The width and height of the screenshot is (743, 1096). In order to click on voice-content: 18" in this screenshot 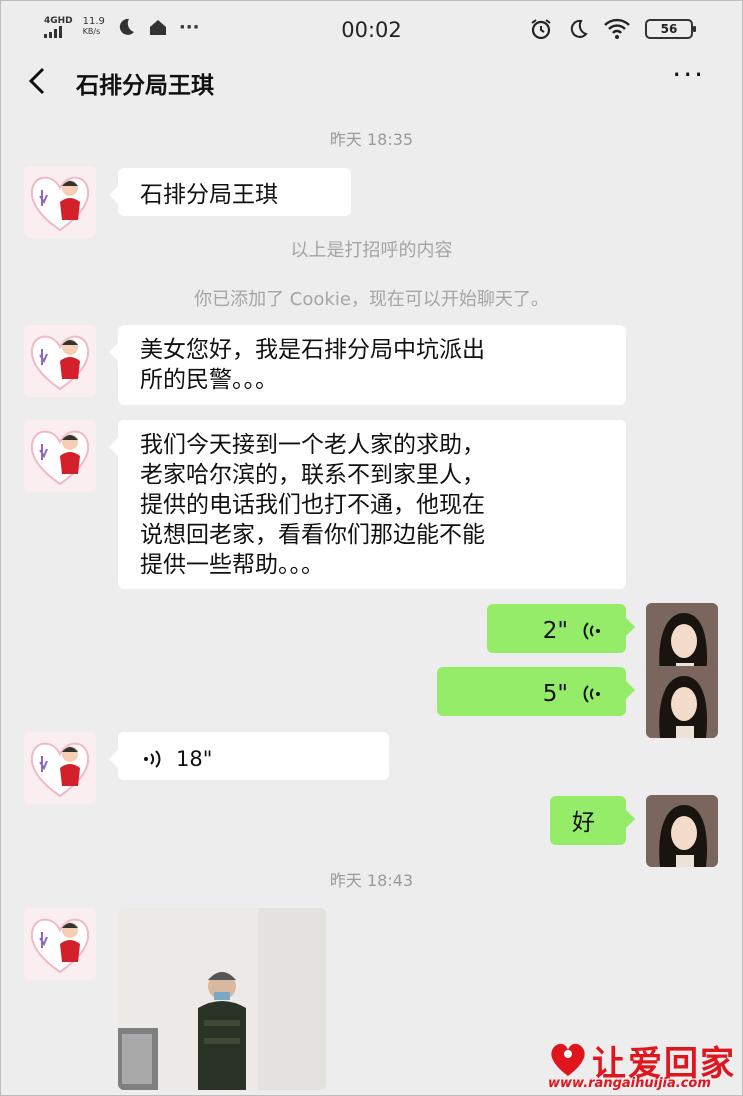, I will do `click(253, 759)`.